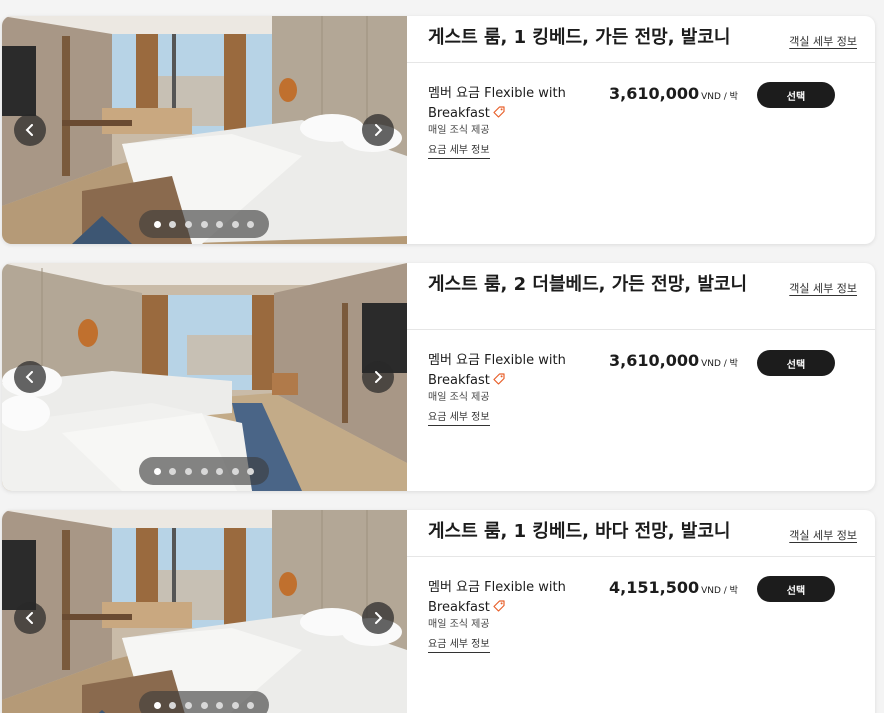 The width and height of the screenshot is (884, 713). What do you see at coordinates (579, 37) in the screenshot?
I see `room-title: 게스트 룸, 1 킹베드, 가든 전망, 발코니` at bounding box center [579, 37].